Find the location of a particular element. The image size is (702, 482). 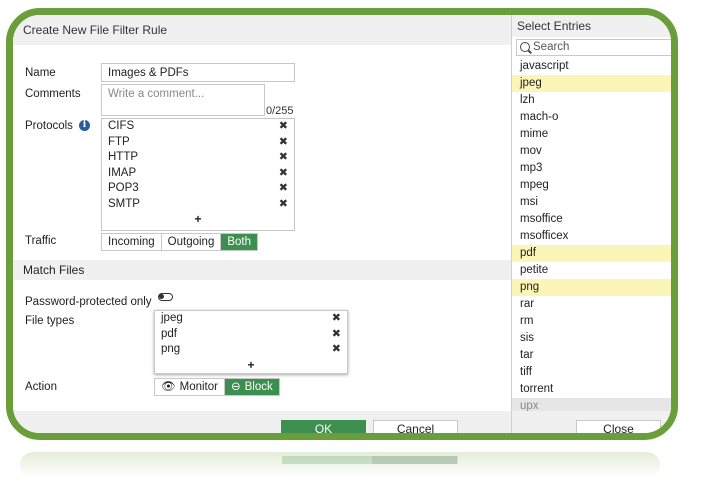

file-types-label: File types is located at coordinates (50, 321).